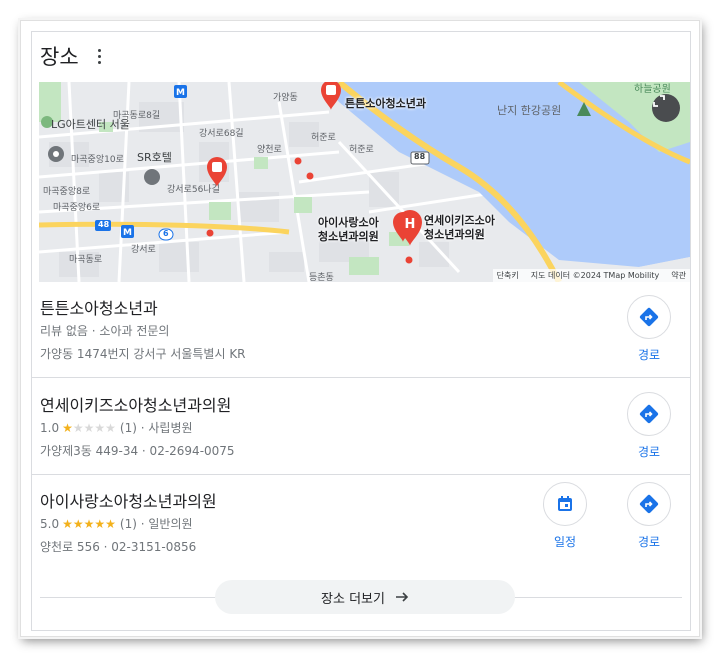 The width and height of the screenshot is (723, 657). I want to click on route-shield: 6, so click(166, 233).